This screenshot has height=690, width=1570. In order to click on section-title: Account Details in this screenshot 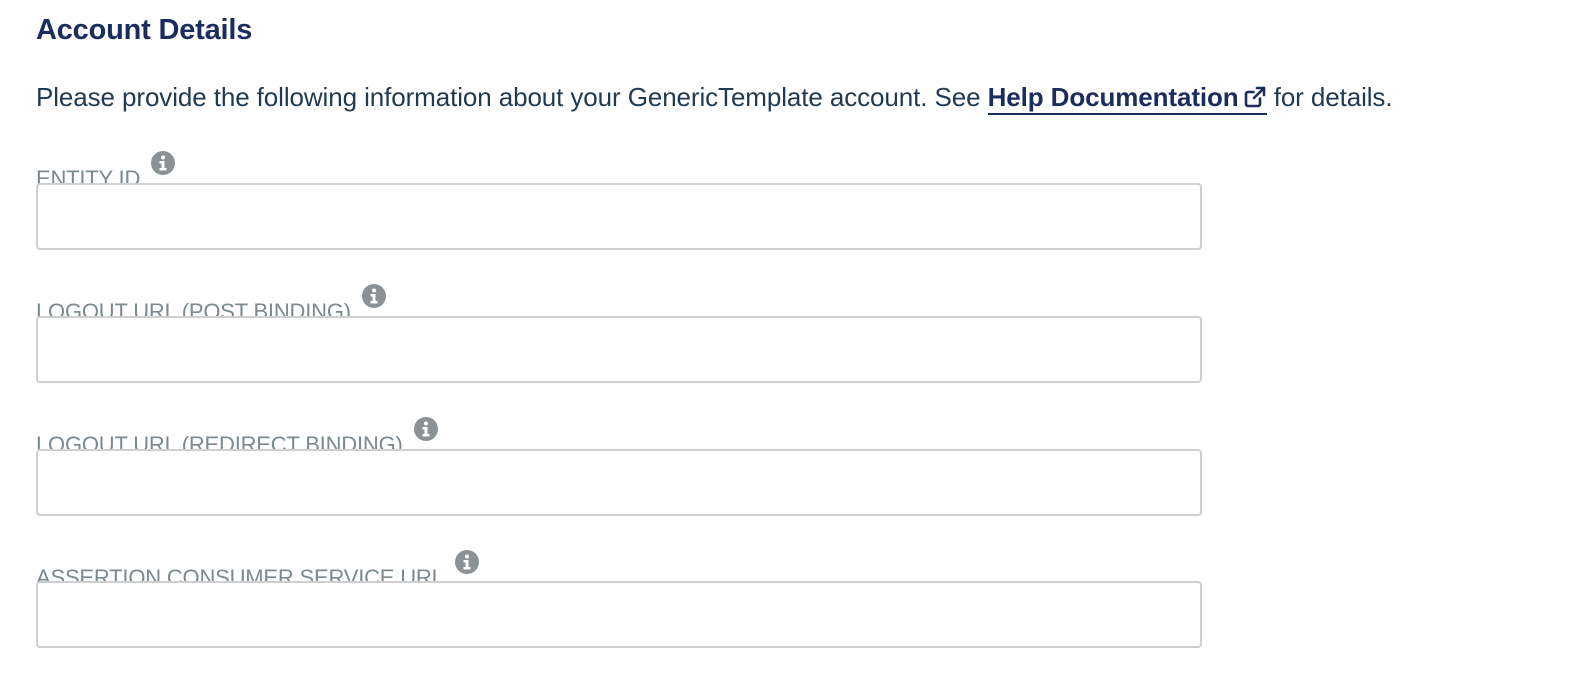, I will do `click(144, 30)`.